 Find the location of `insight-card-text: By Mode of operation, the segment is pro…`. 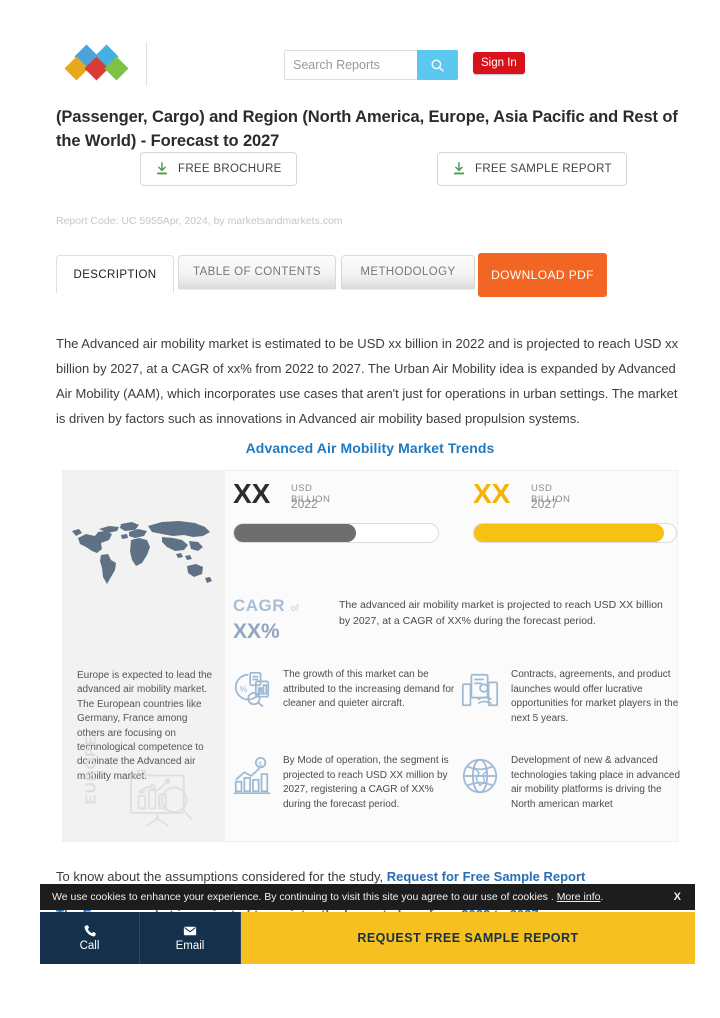

insight-card-text: By Mode of operation, the segment is pro… is located at coordinates (366, 782).